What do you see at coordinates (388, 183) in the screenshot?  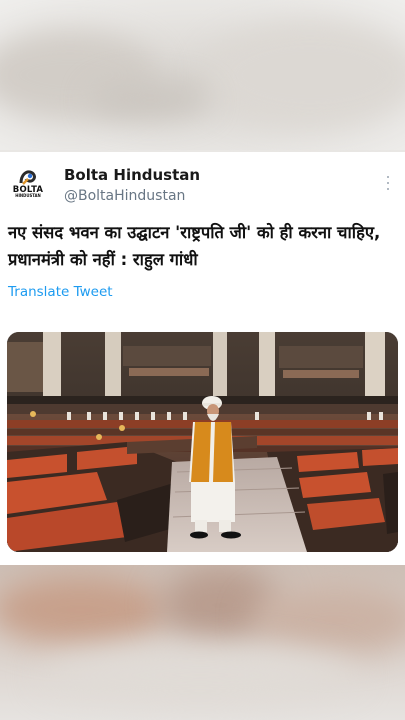 I see `more-vertical-icon` at bounding box center [388, 183].